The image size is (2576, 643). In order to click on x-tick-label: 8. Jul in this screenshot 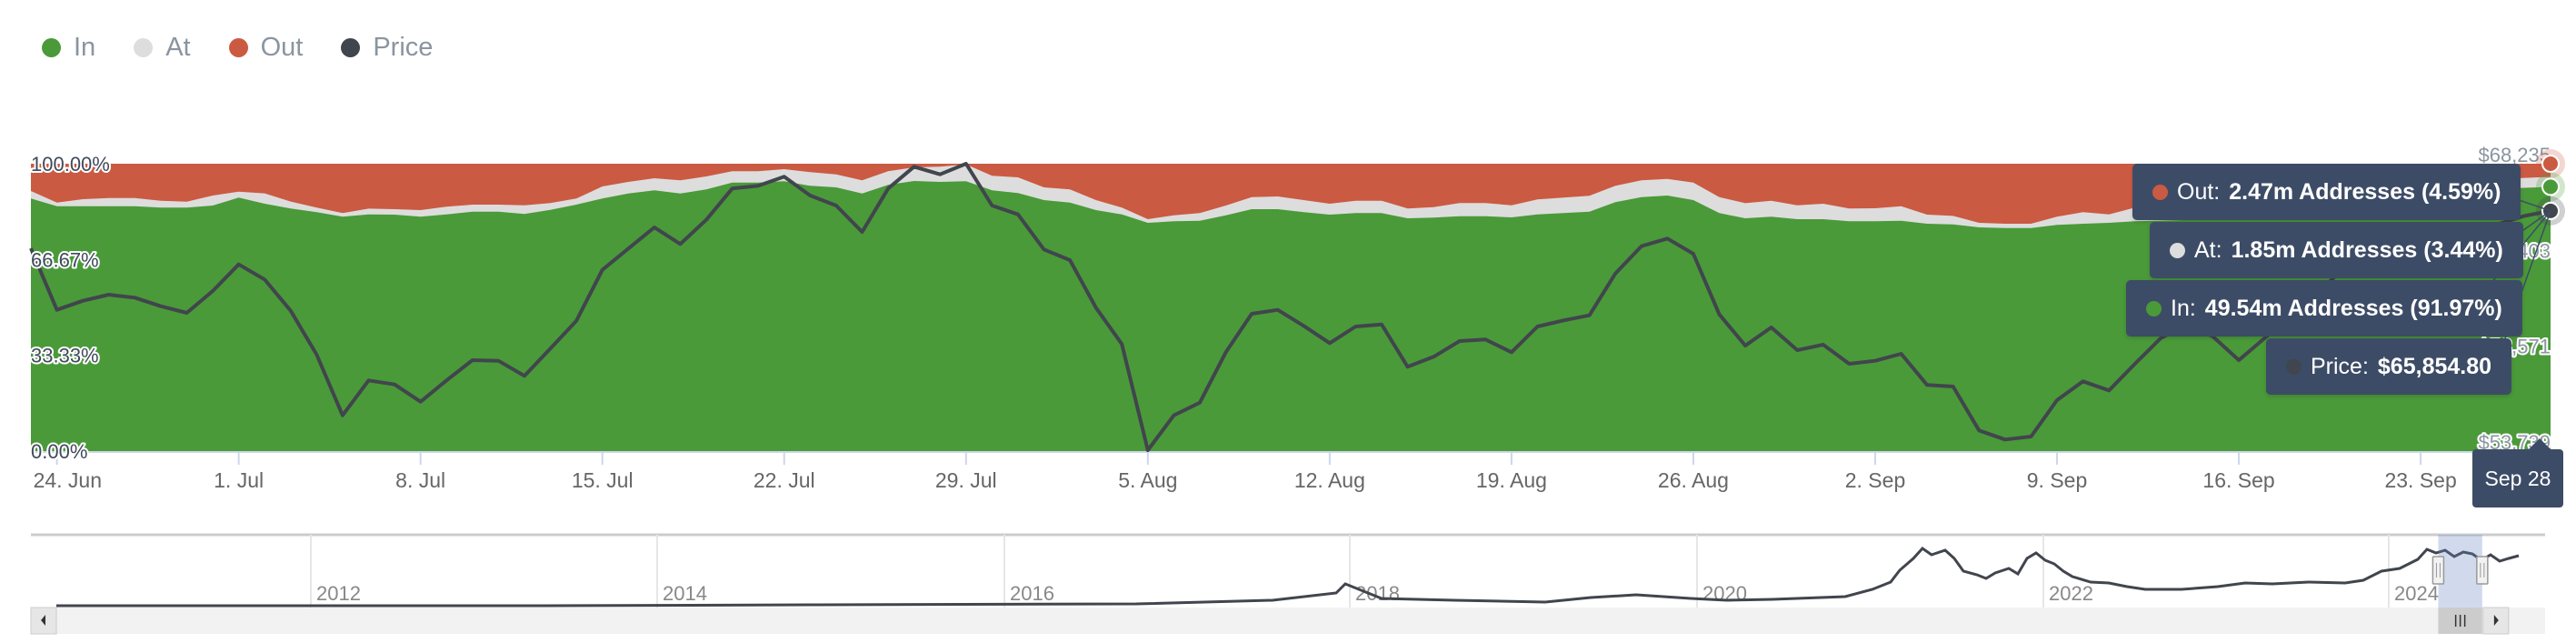, I will do `click(420, 480)`.